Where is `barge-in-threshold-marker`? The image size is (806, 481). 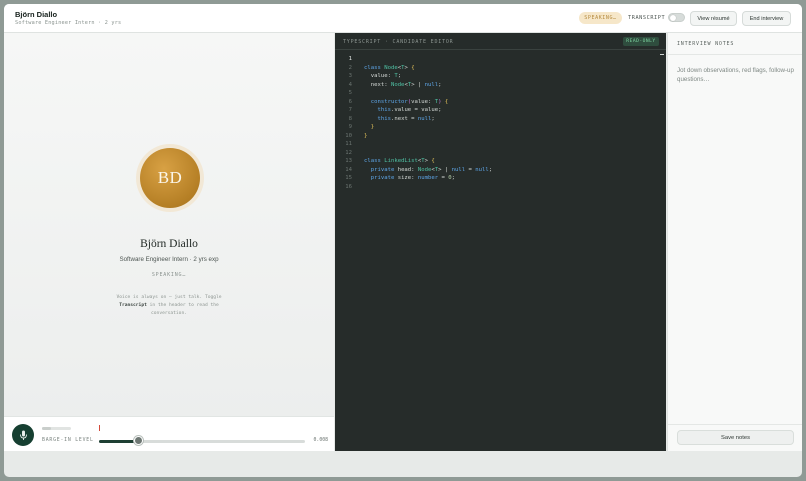
barge-in-threshold-marker is located at coordinates (99, 428).